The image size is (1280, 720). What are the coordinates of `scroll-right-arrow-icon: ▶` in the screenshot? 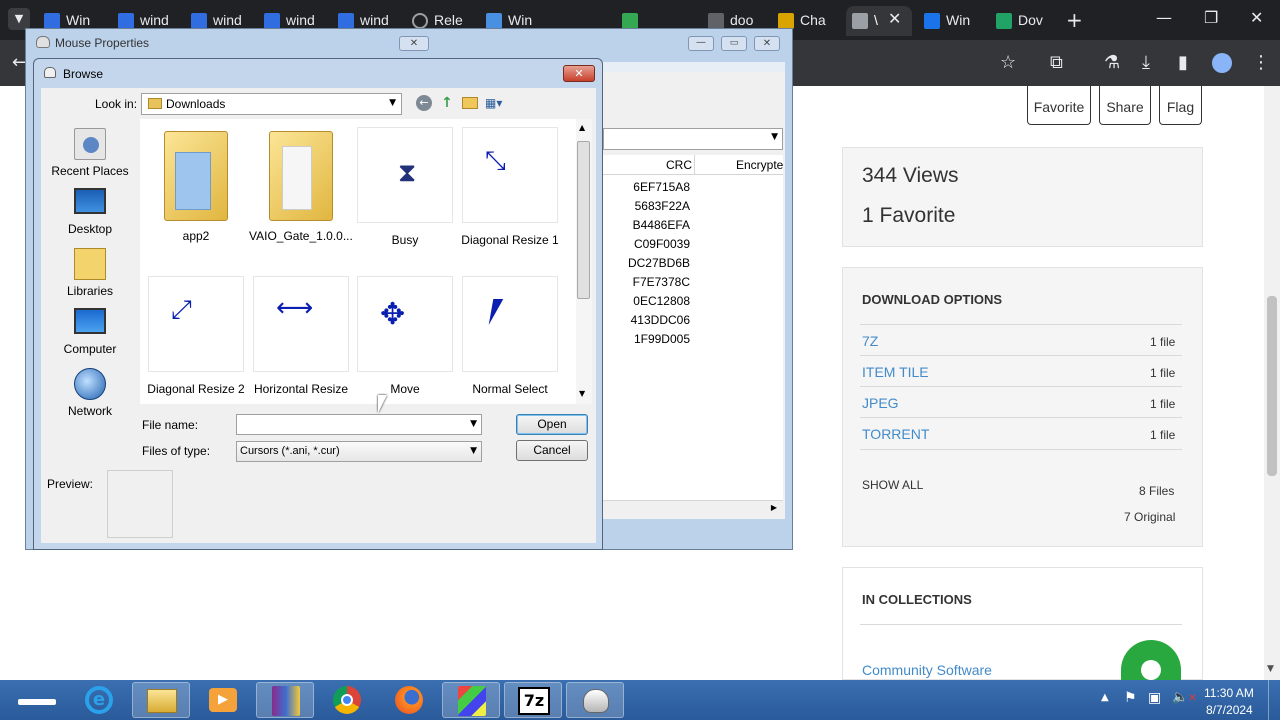 It's located at (774, 507).